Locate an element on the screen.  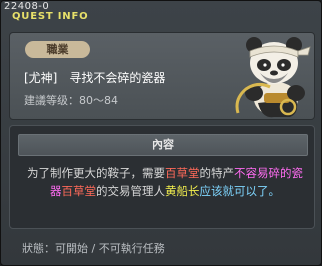
desc-segment: 为了制作更大的鞍子，需要 is located at coordinates (96, 173).